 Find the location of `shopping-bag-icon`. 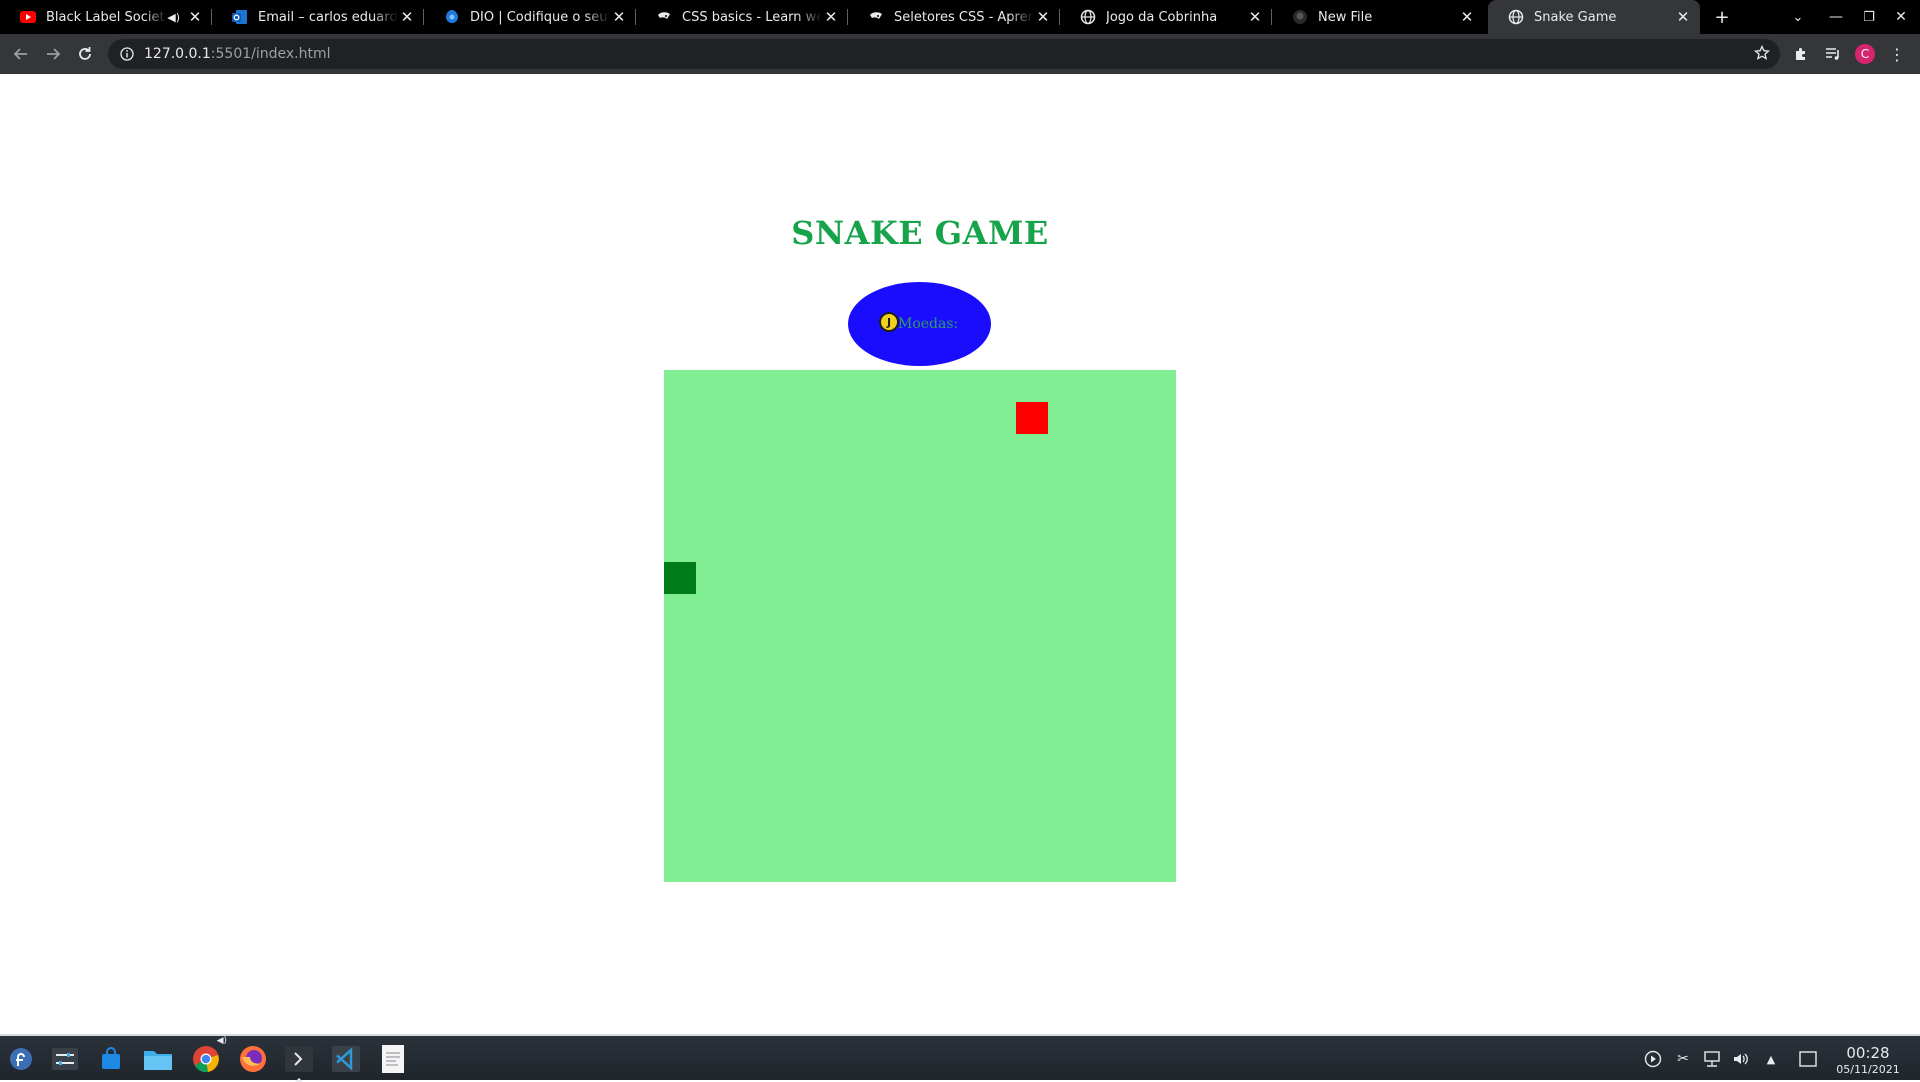

shopping-bag-icon is located at coordinates (111, 1058).